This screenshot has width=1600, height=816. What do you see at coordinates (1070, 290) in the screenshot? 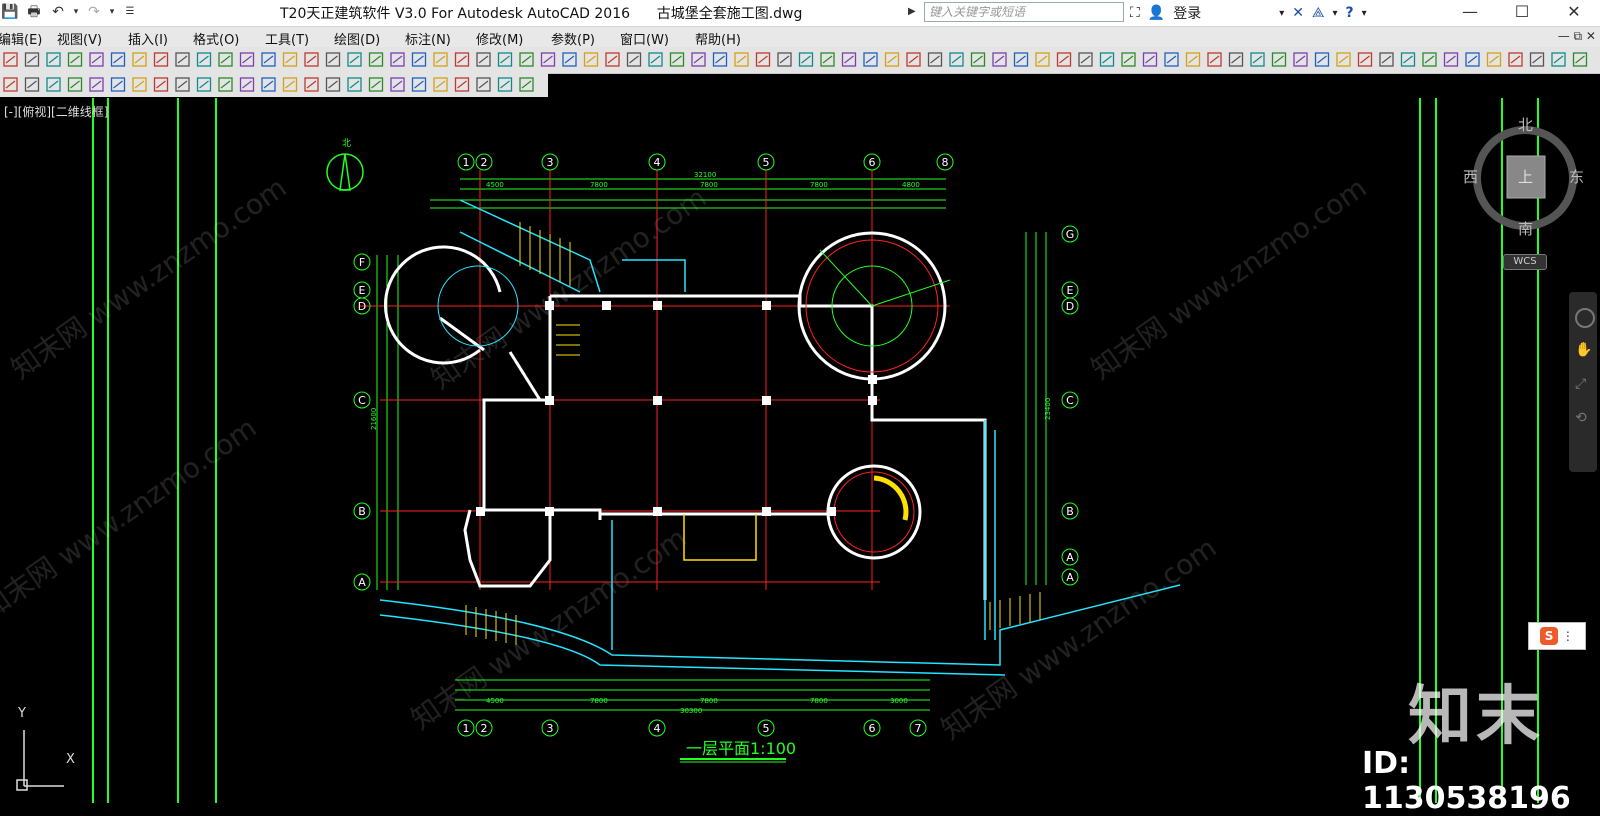
I see `axis-label: E` at bounding box center [1070, 290].